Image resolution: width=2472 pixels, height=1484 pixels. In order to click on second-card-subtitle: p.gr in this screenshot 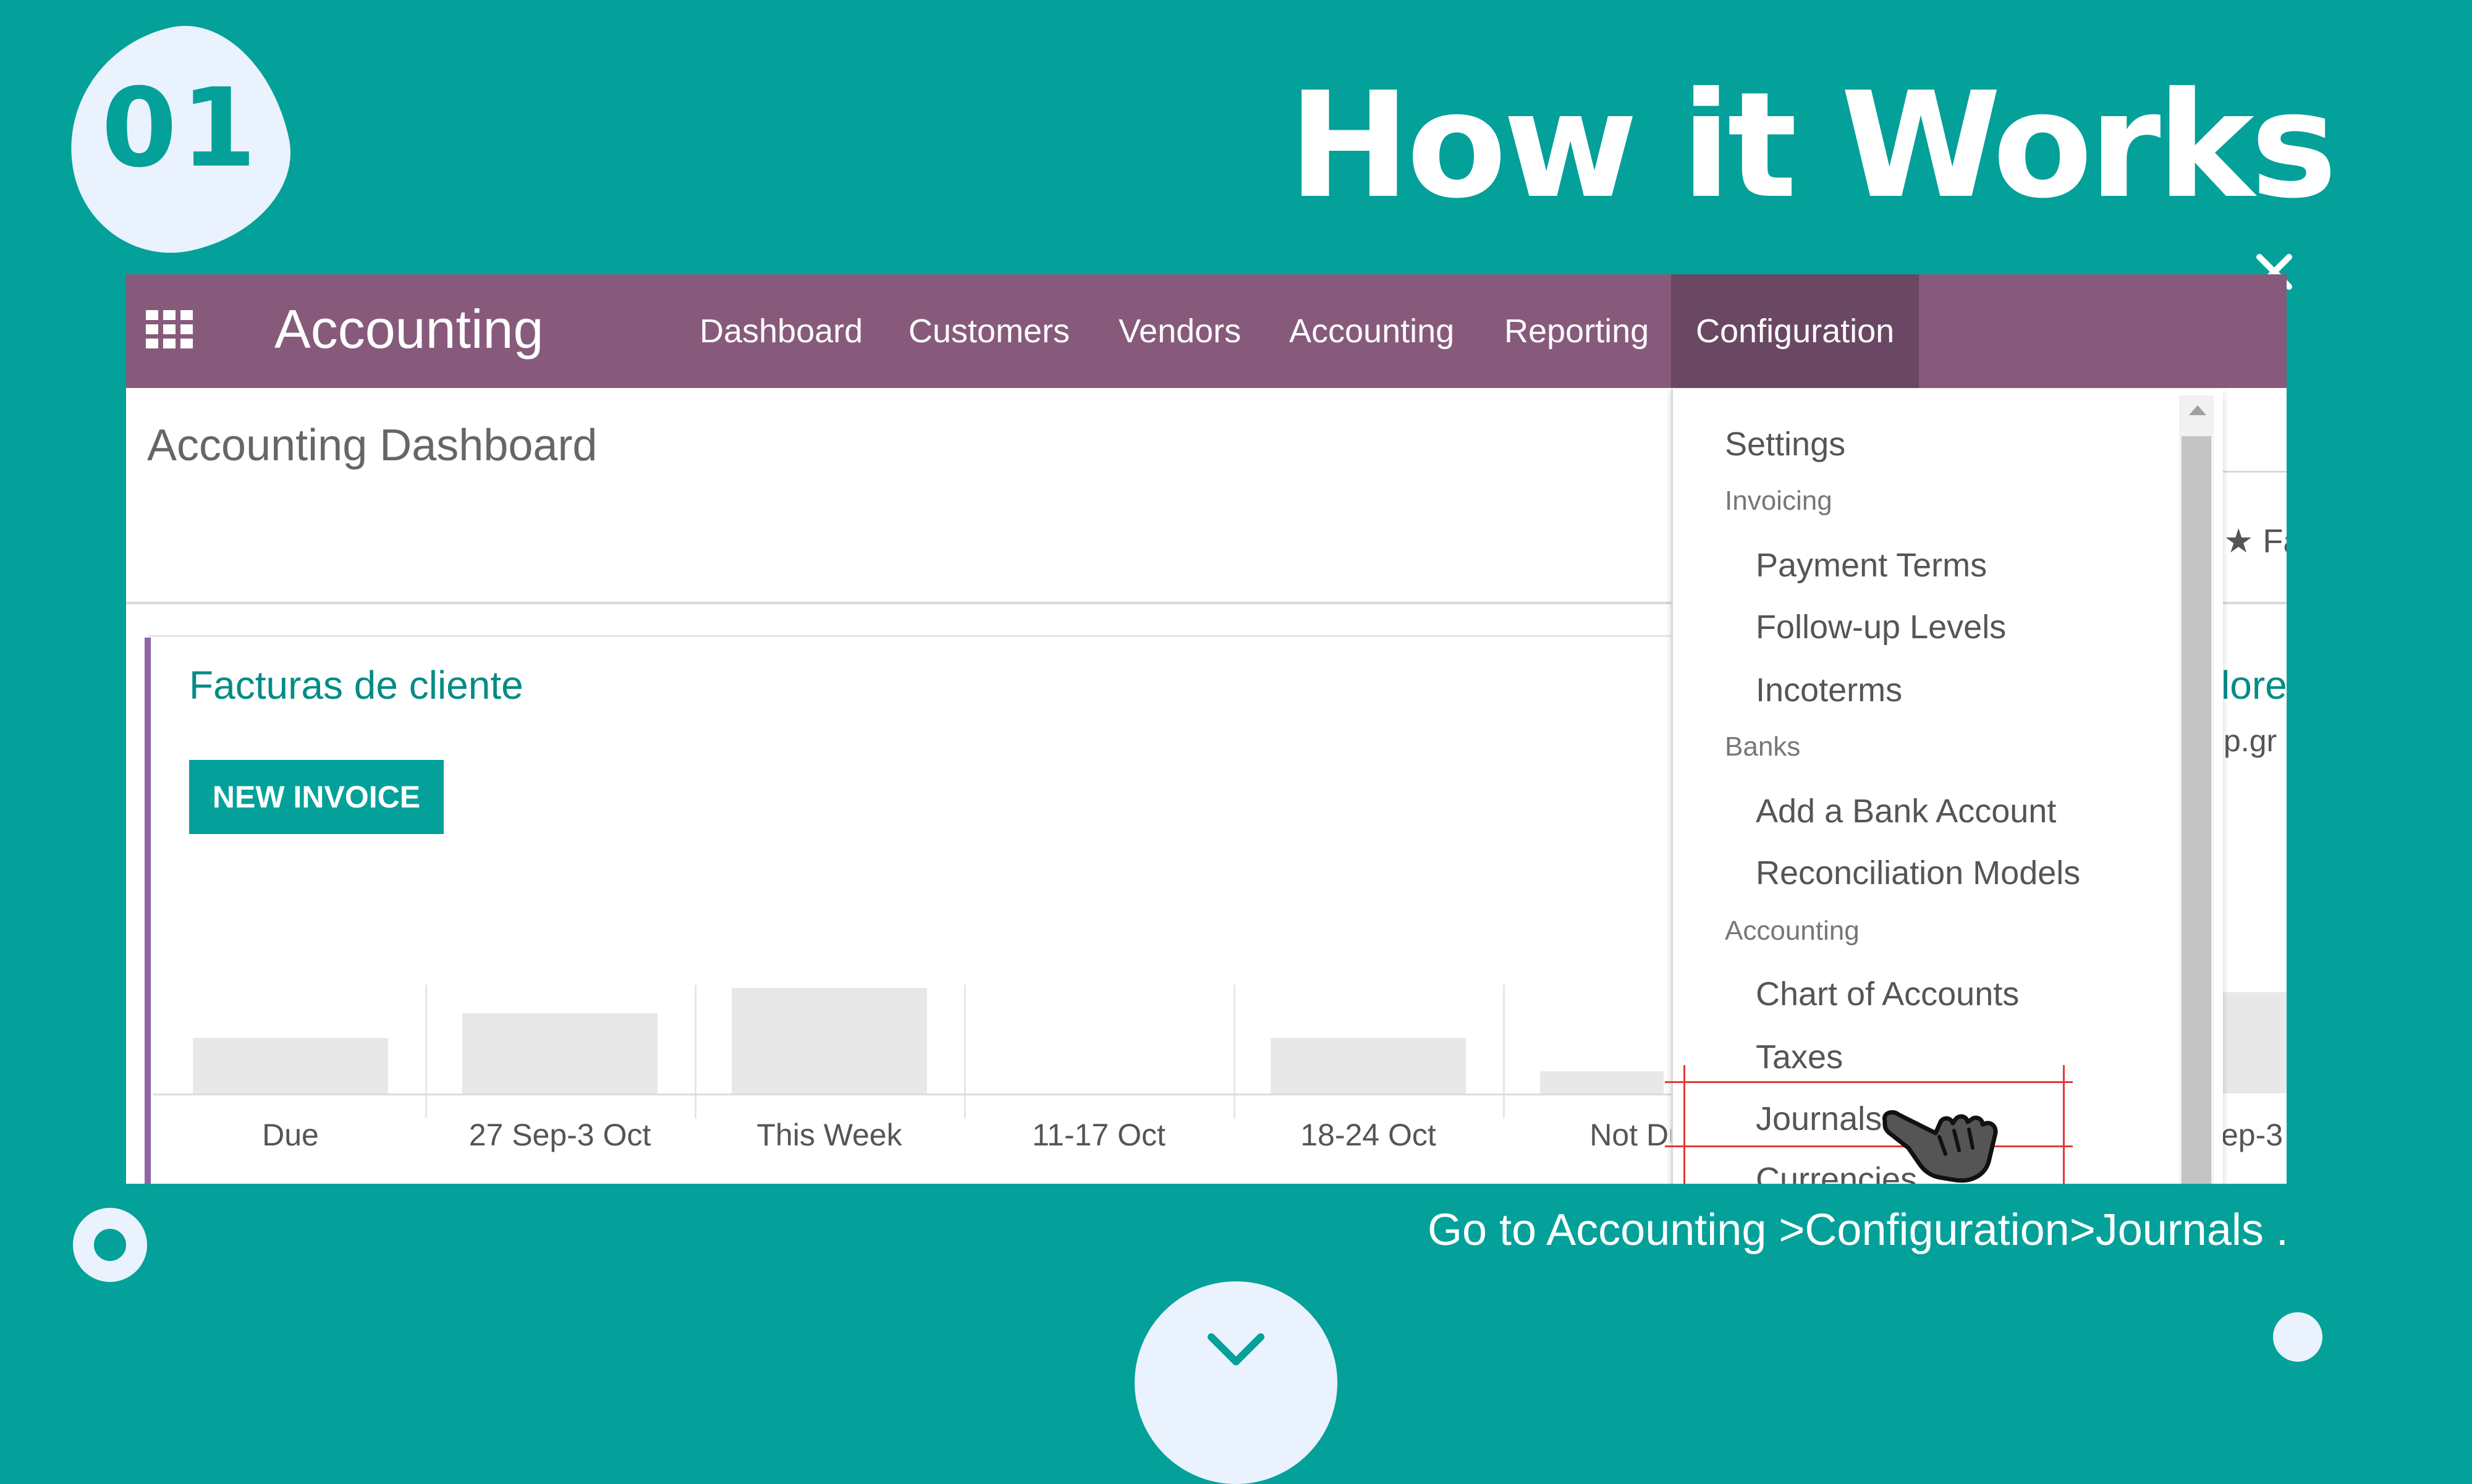, I will do `click(2250, 740)`.